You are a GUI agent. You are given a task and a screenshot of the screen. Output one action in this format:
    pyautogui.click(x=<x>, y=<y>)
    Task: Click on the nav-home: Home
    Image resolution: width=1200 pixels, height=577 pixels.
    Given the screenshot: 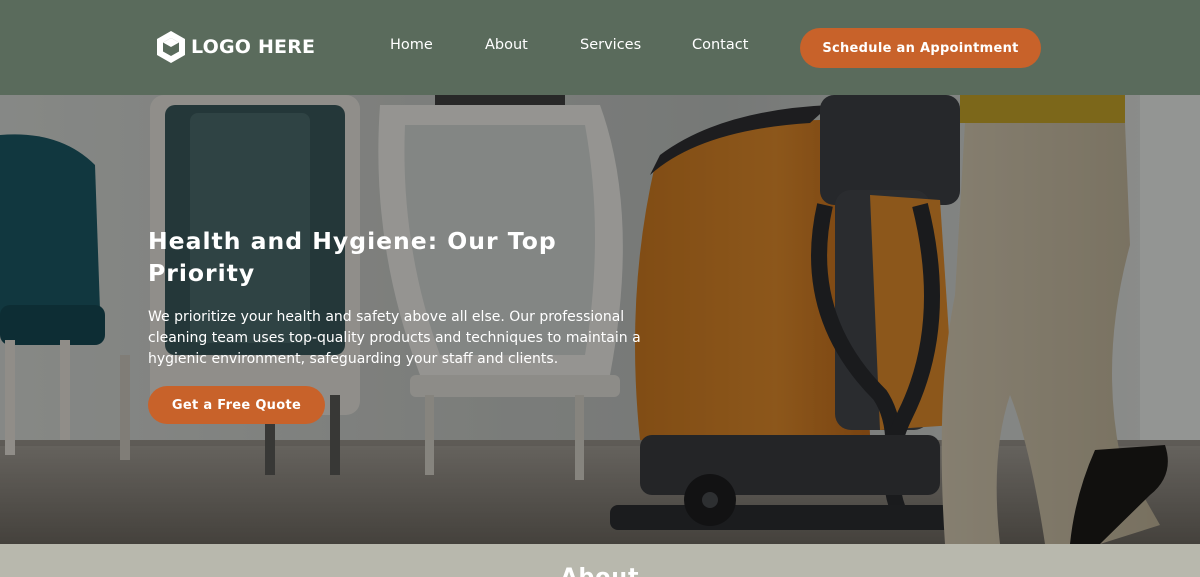 What is the action you would take?
    pyautogui.click(x=411, y=45)
    